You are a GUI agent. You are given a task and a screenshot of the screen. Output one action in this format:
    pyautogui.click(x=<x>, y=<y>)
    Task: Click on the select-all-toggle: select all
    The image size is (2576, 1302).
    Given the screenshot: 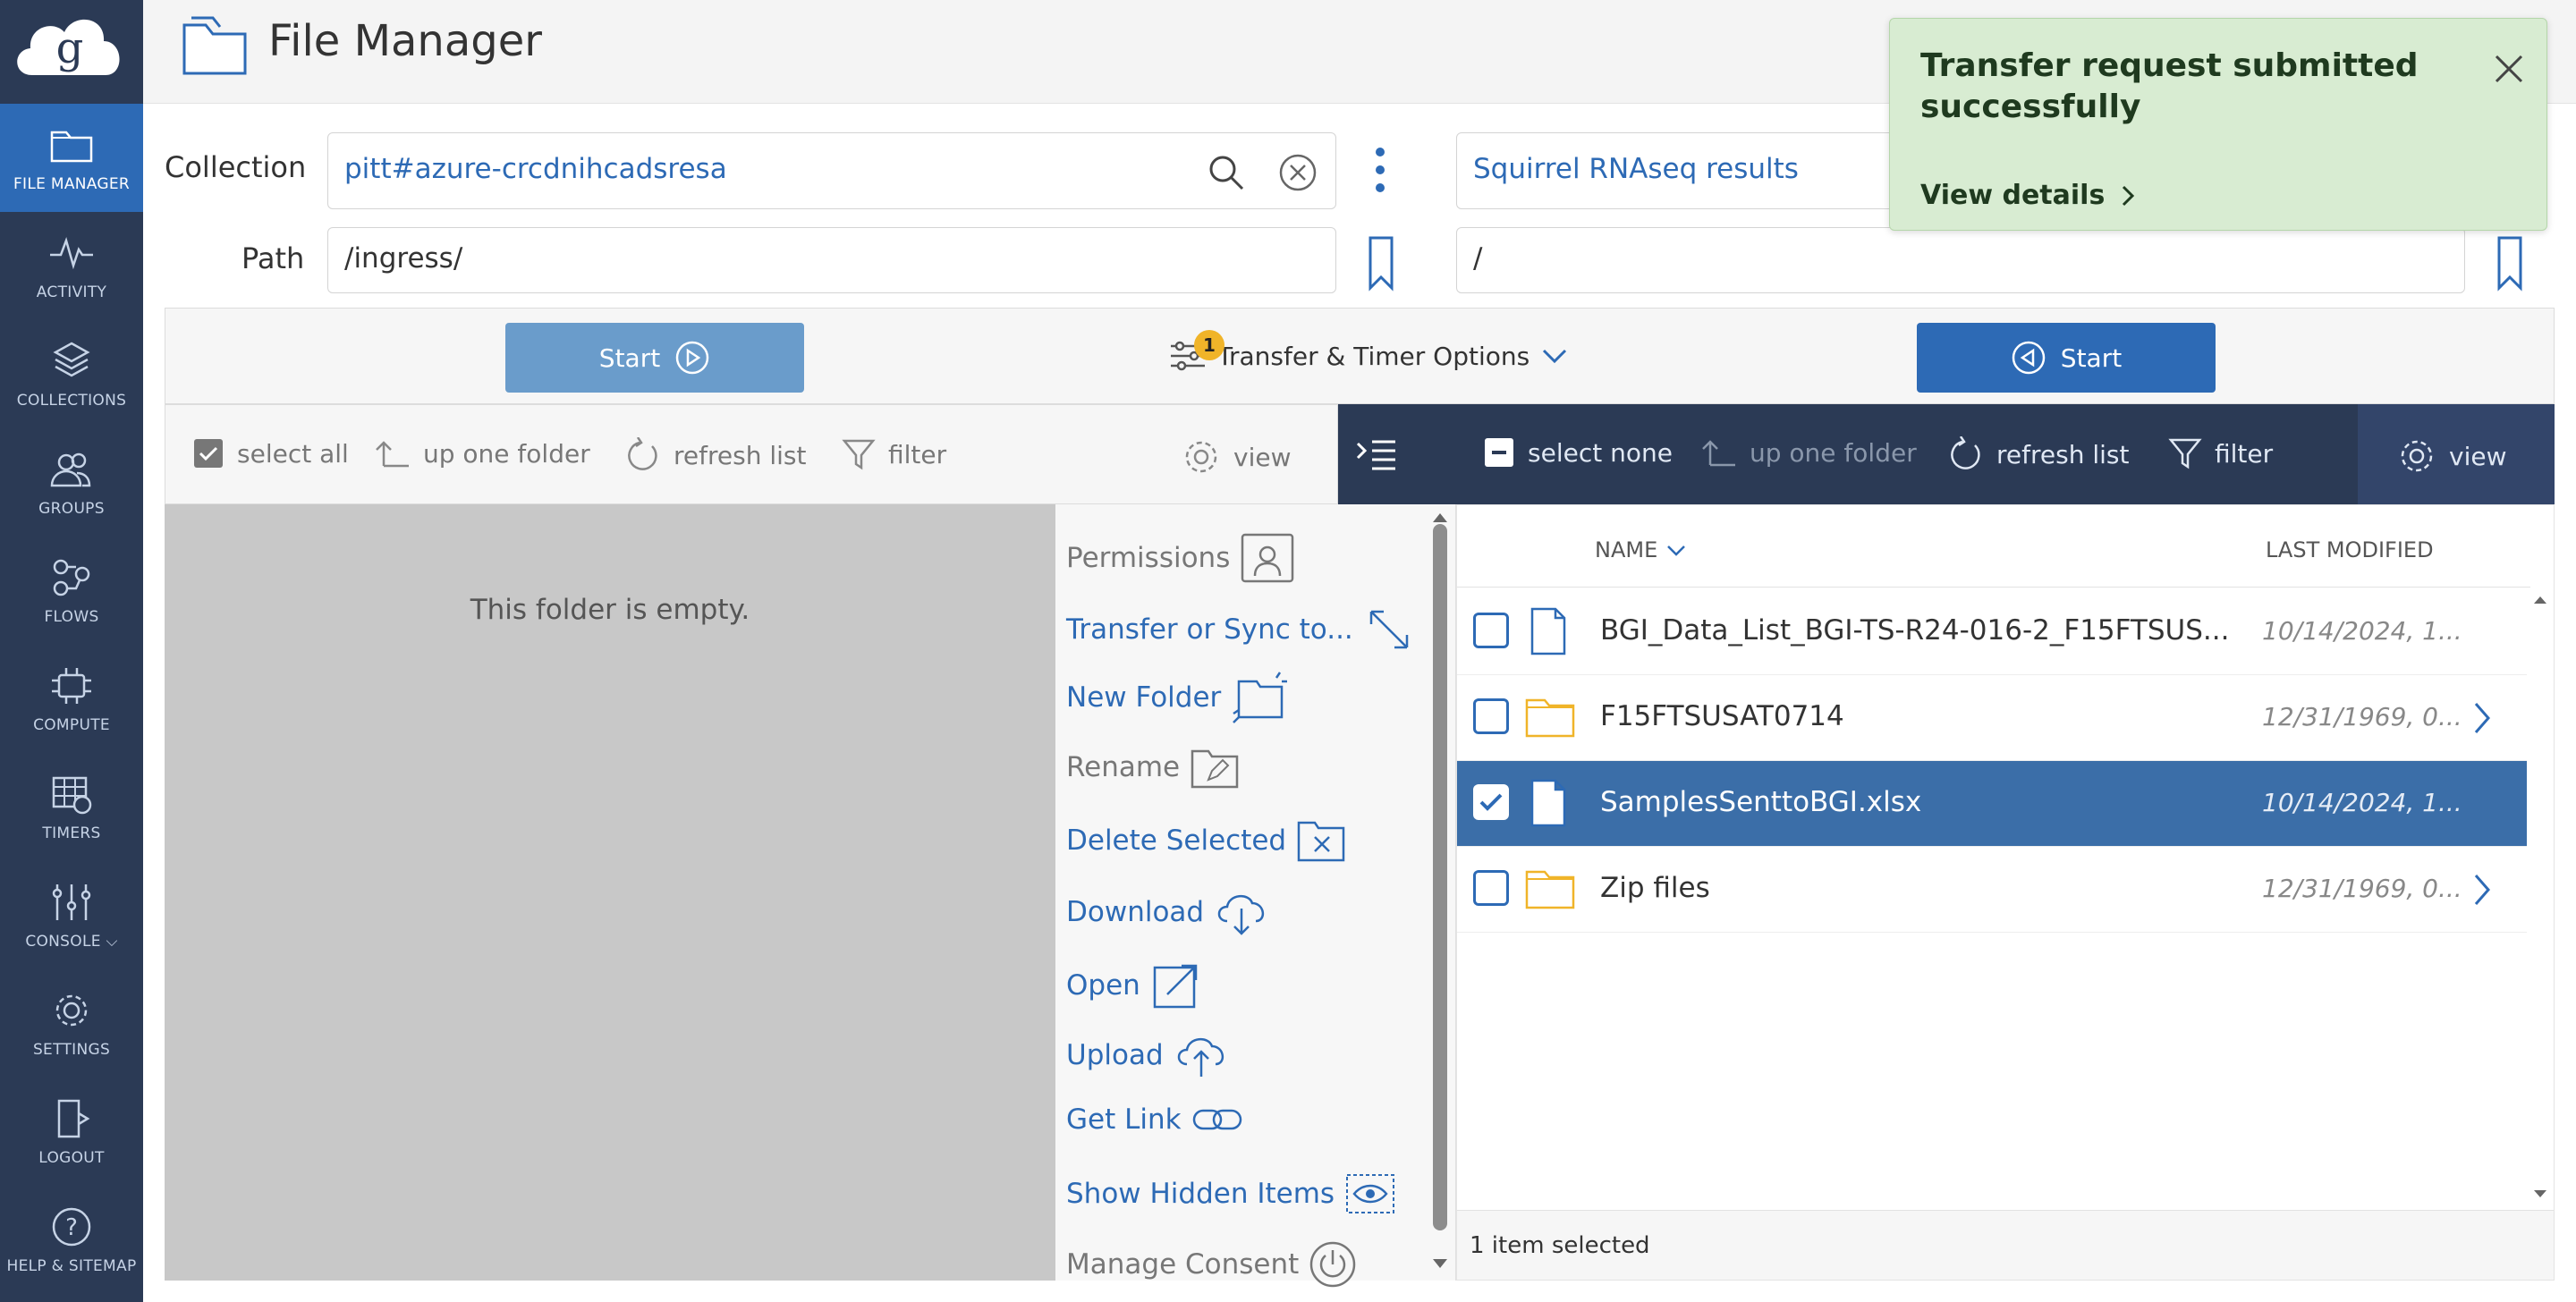 What is the action you would take?
    pyautogui.click(x=270, y=453)
    